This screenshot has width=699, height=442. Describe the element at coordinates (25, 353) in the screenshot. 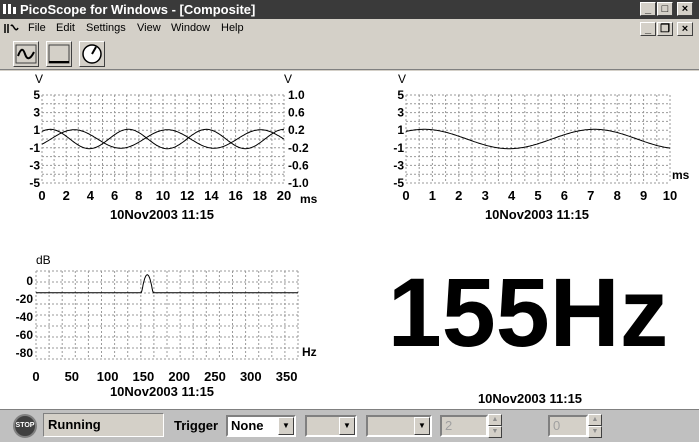

I see `spectrum-y-tick: -80` at that location.